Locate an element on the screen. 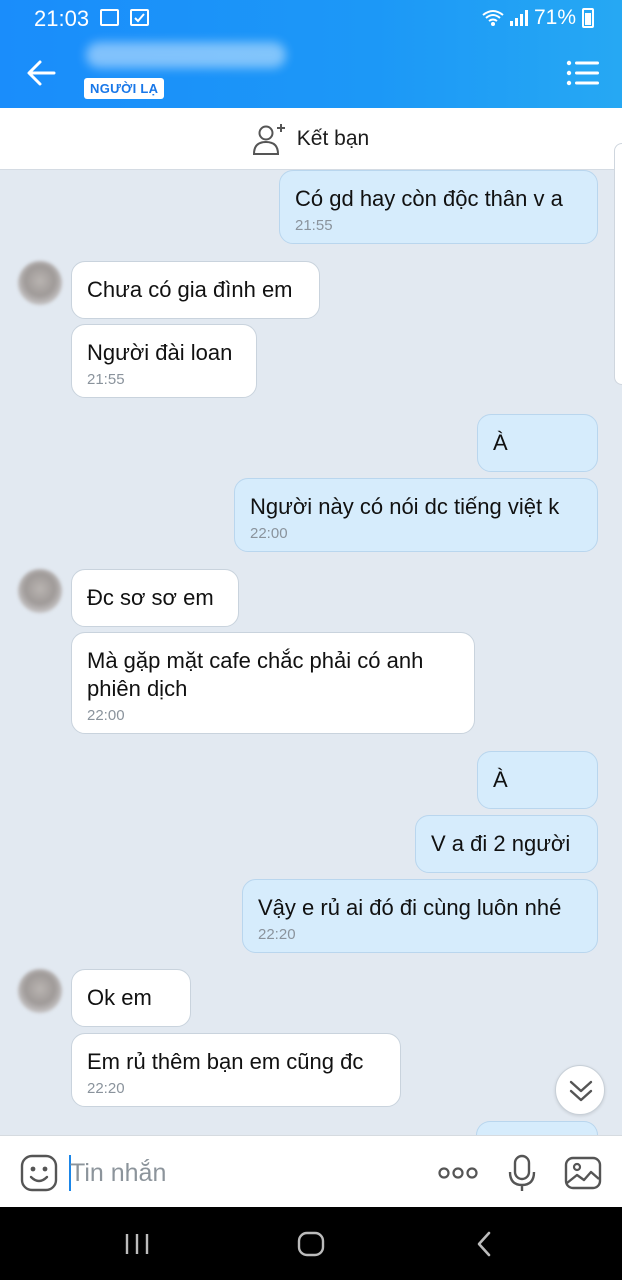 This screenshot has height=1280, width=622. message-bubble-incoming: Chưa có gia đình em is located at coordinates (195, 290).